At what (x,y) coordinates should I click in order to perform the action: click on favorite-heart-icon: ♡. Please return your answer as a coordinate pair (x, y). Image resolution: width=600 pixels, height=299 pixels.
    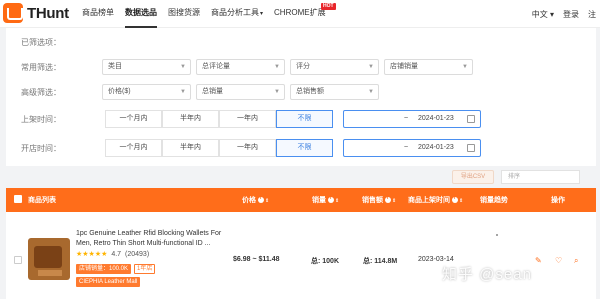
    Looking at the image, I should click on (558, 260).